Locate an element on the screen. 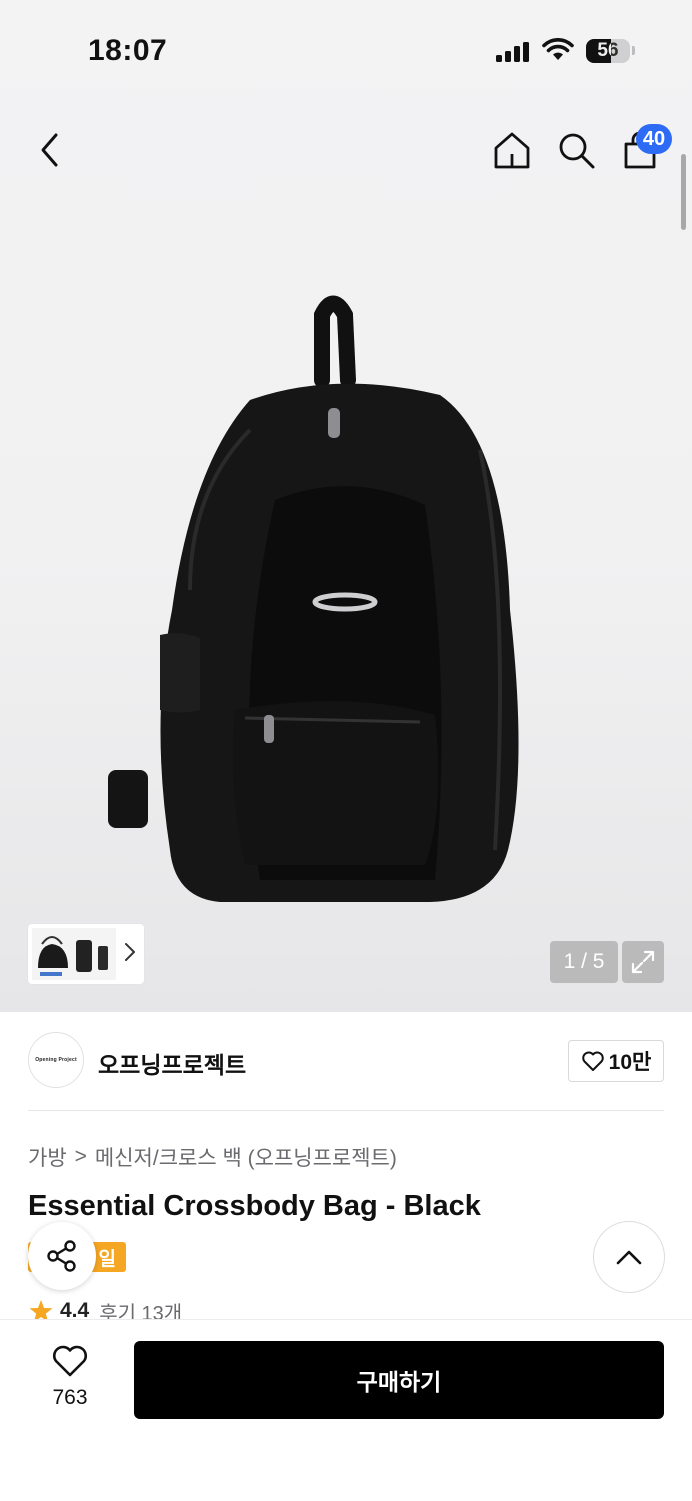  brand-row: Opening Project 오프닝프로젝트 10만 is located at coordinates (346, 1061).